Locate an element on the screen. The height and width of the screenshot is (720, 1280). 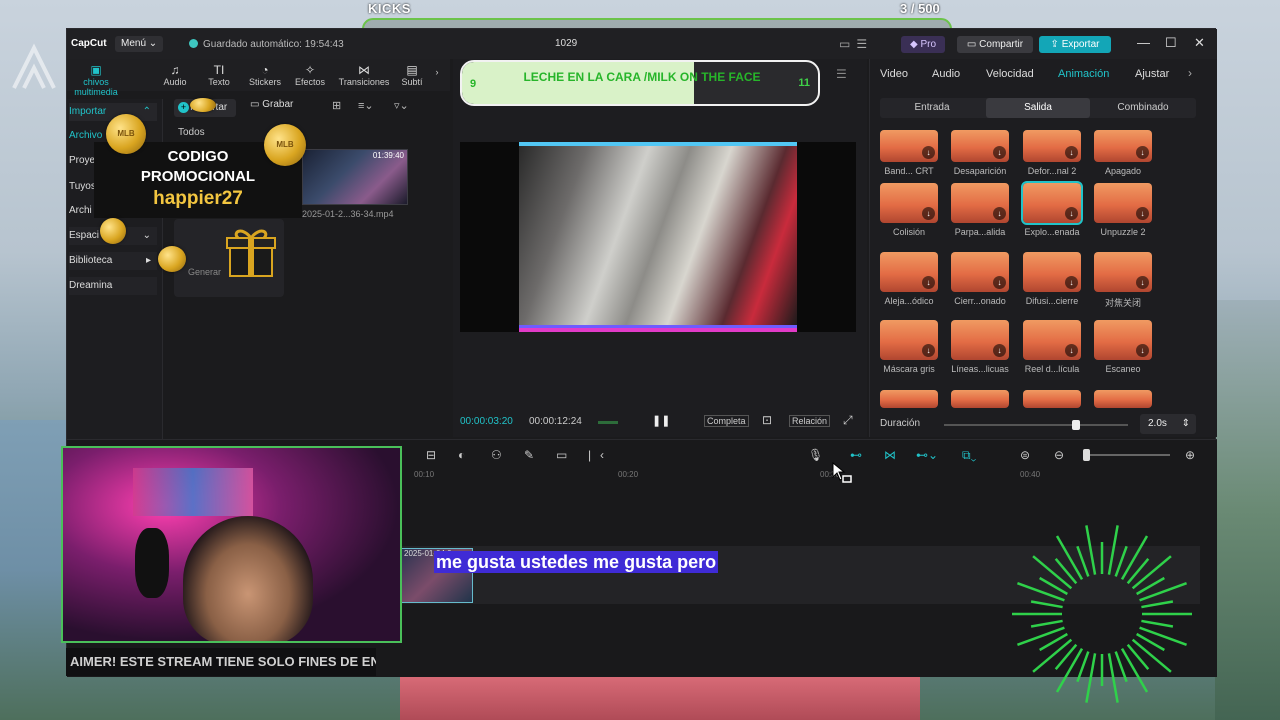
coin-icon is located at coordinates (203, 105).